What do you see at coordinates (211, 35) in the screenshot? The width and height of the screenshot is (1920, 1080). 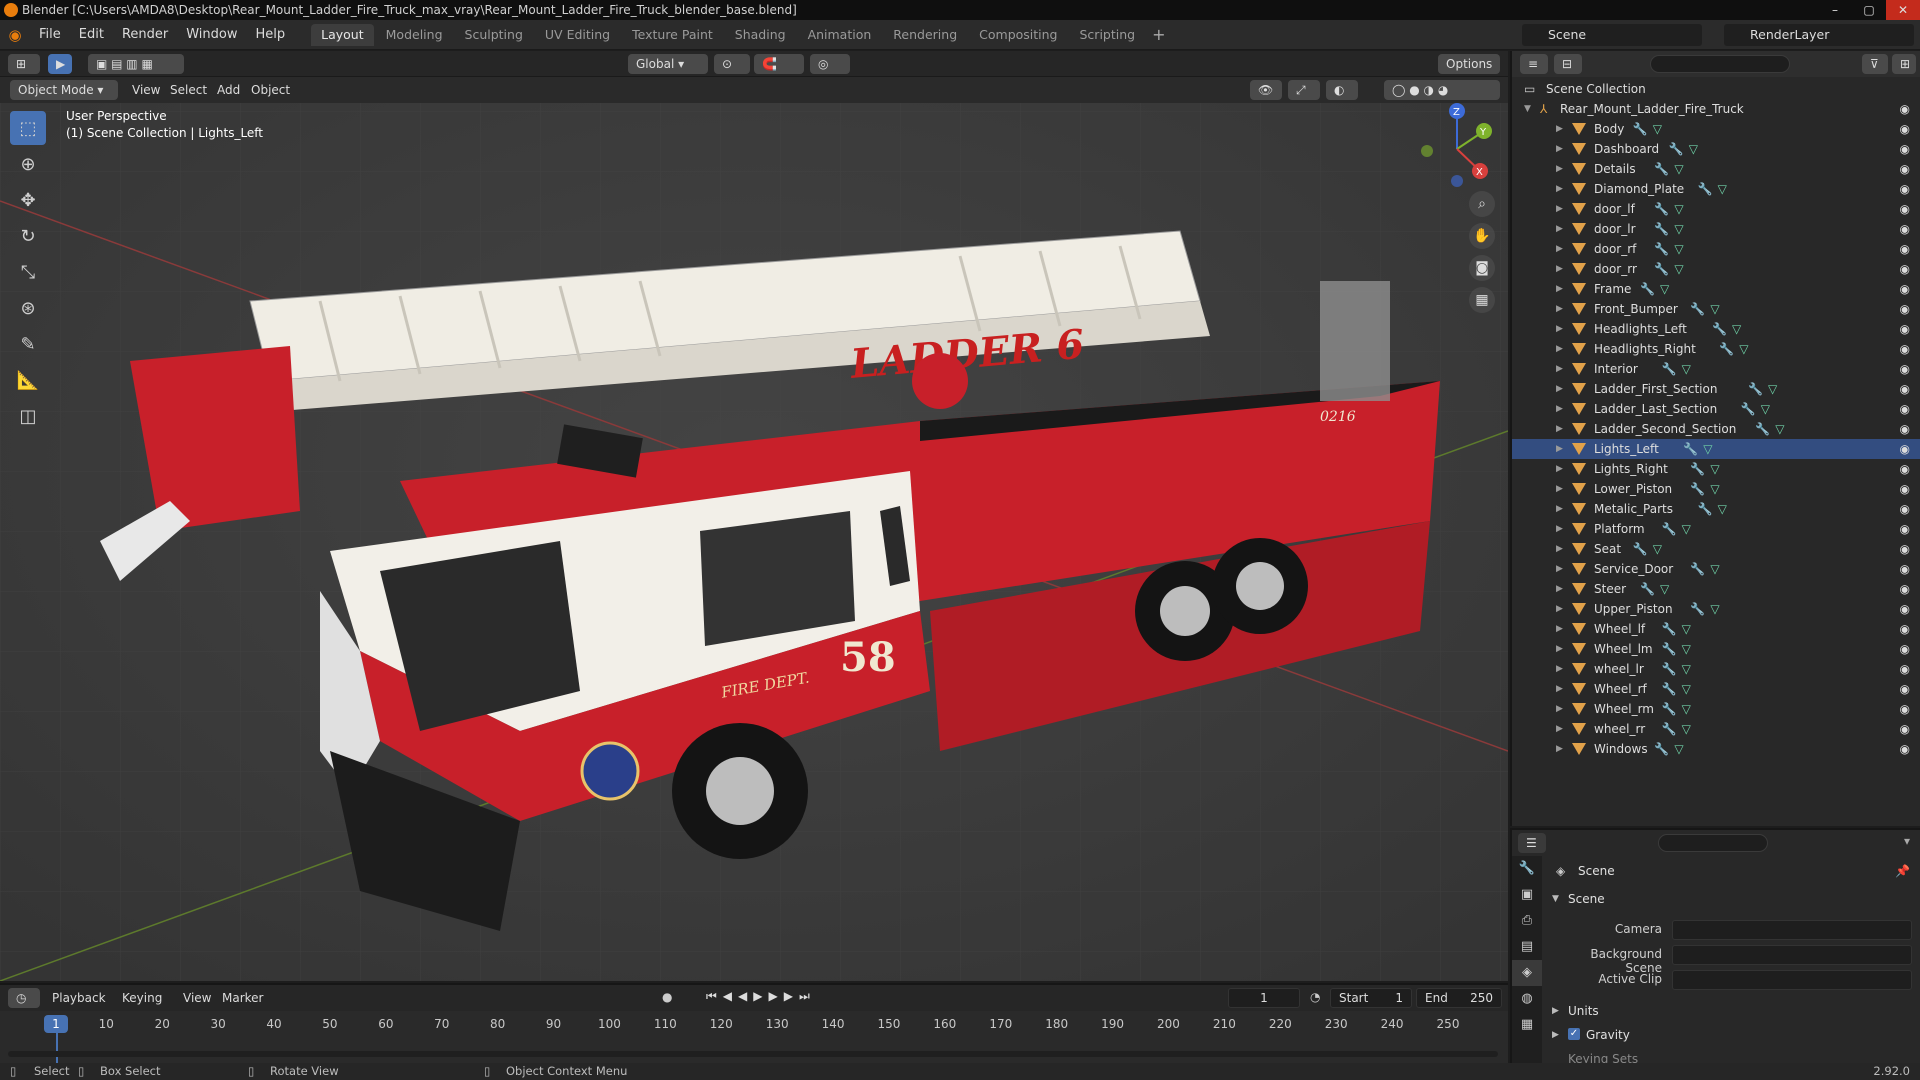 I see `menu-window: Window` at bounding box center [211, 35].